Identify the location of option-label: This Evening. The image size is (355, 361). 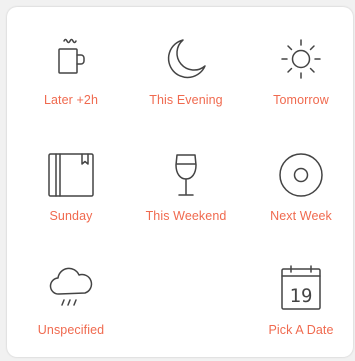
(186, 100).